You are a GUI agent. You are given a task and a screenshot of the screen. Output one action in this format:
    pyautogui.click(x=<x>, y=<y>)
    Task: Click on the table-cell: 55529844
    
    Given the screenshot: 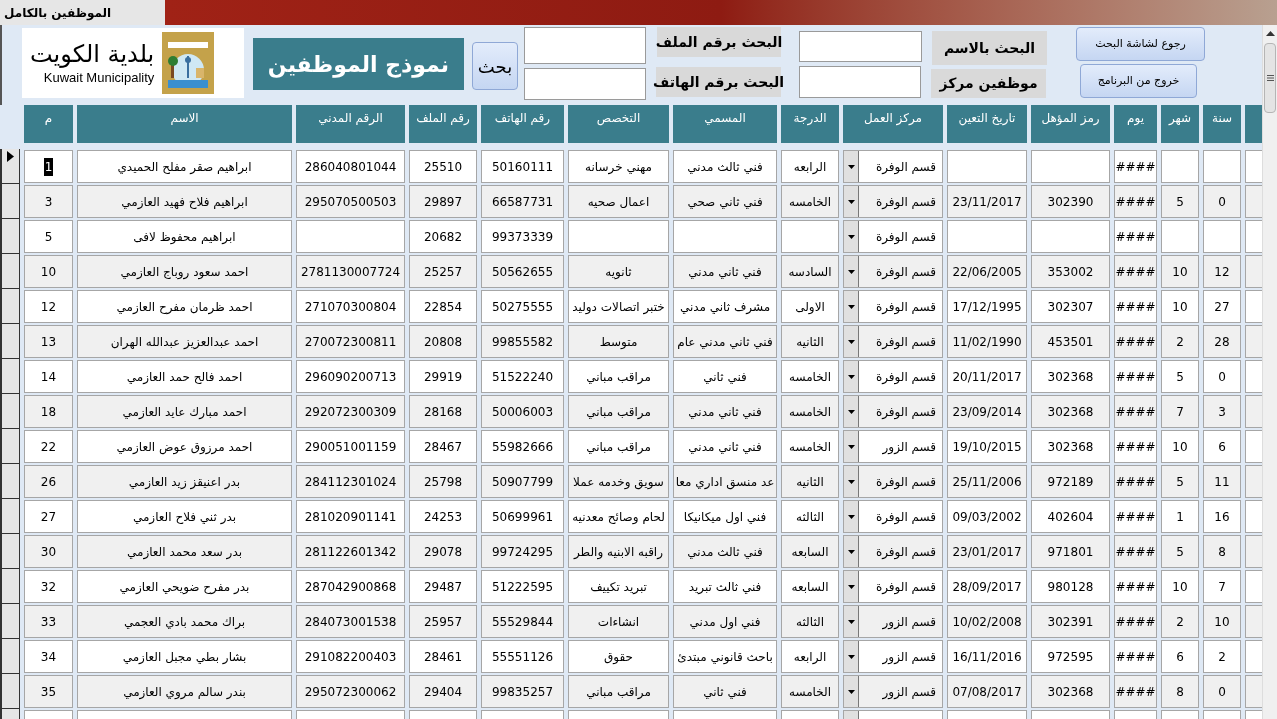 What is the action you would take?
    pyautogui.click(x=522, y=621)
    